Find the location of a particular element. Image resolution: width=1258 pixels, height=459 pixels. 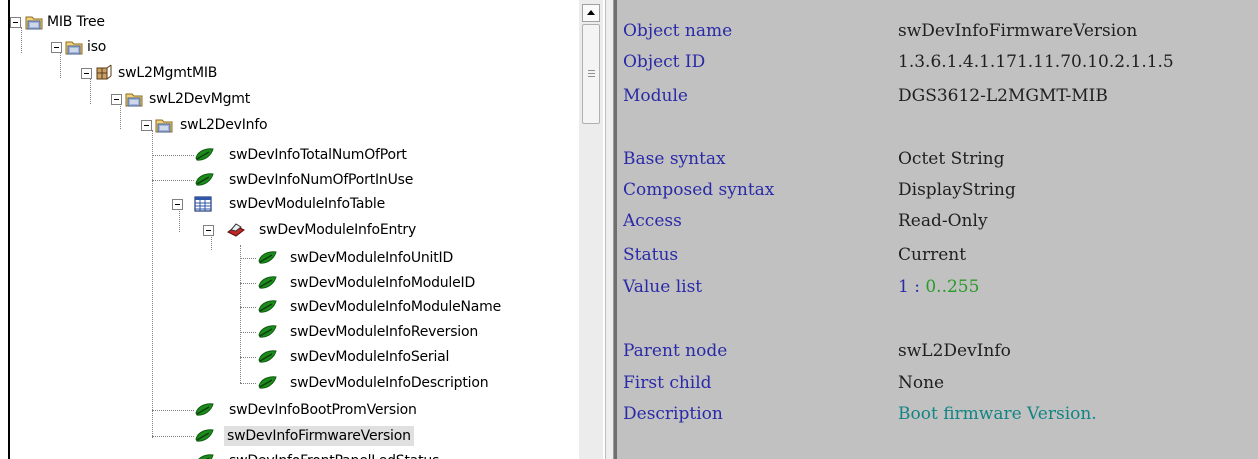

detail-value: Boot firmware Version. is located at coordinates (997, 414).